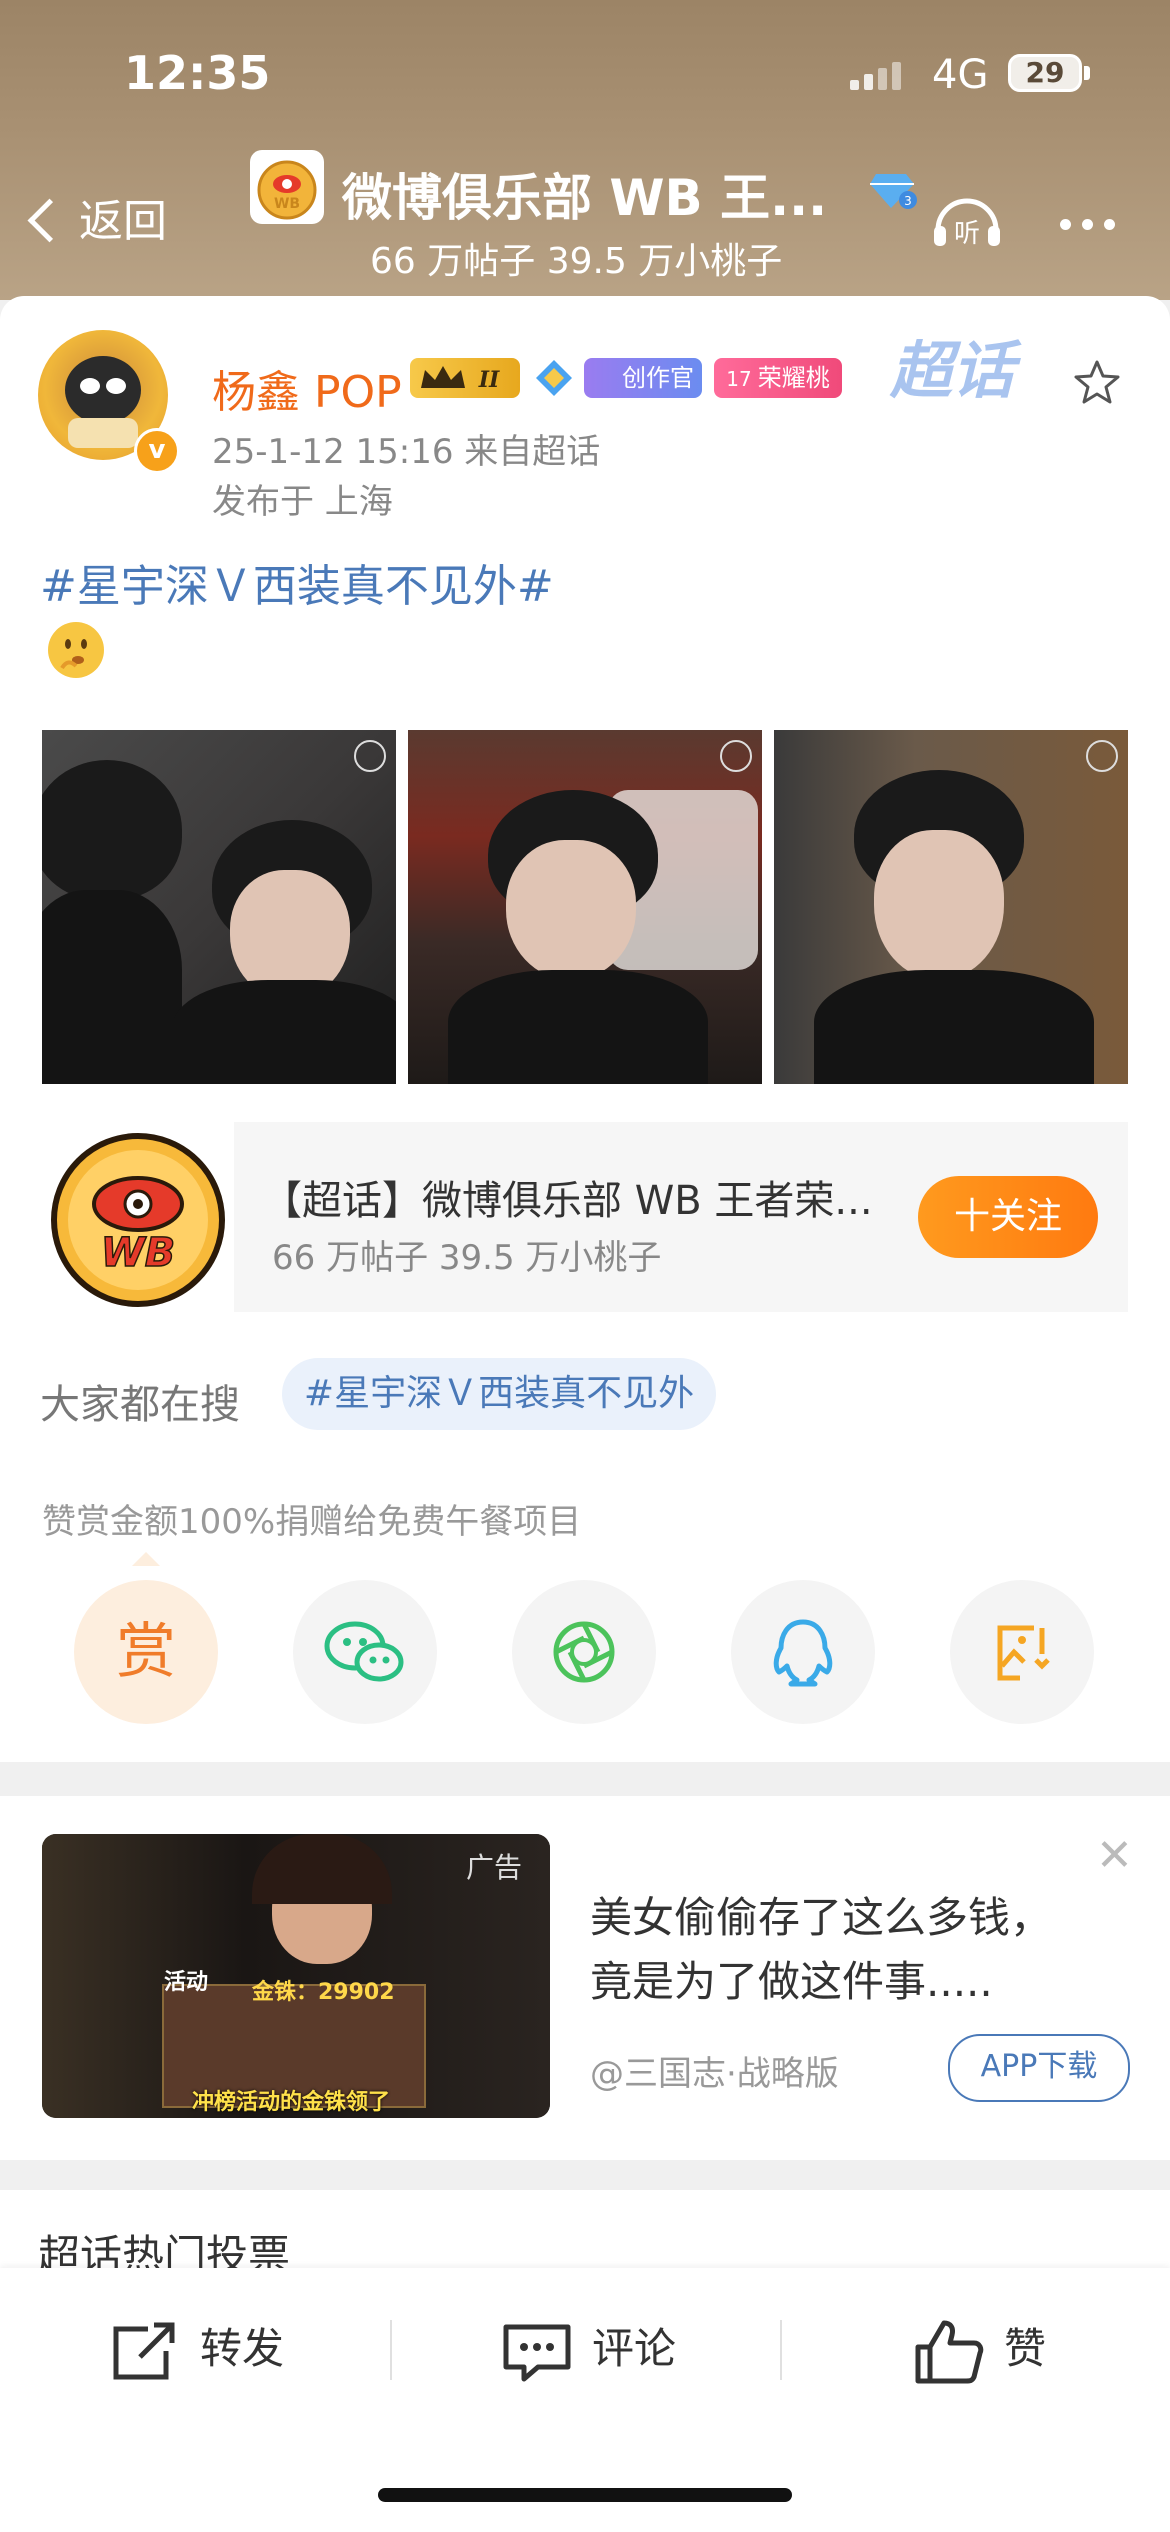 The height and width of the screenshot is (2532, 1170). What do you see at coordinates (489, 380) in the screenshot?
I see `svg-text: II` at bounding box center [489, 380].